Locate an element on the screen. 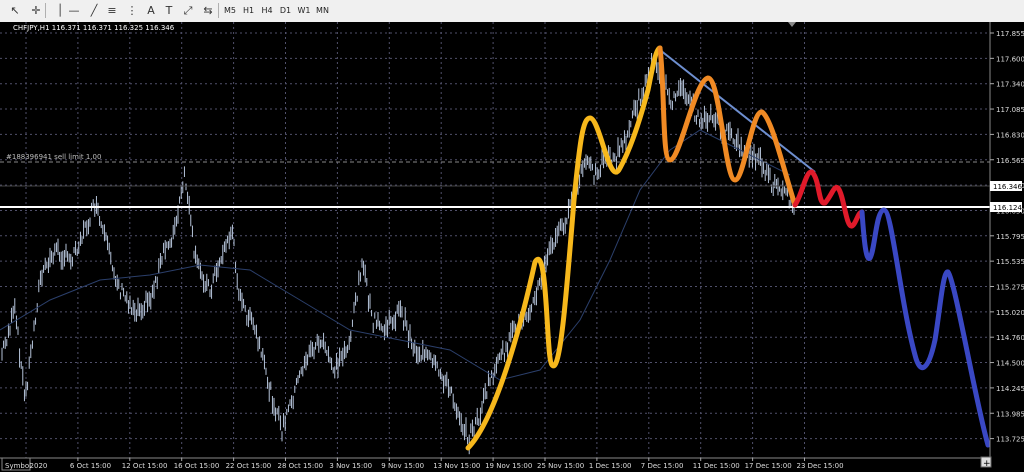 The height and width of the screenshot is (472, 1024). time-label: 1 Dec 15:00 is located at coordinates (610, 466).